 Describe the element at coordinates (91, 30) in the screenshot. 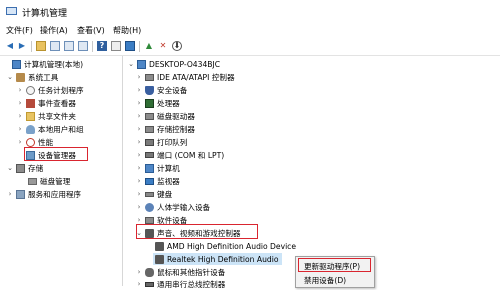

I see `menu-view: 查看(V)` at that location.